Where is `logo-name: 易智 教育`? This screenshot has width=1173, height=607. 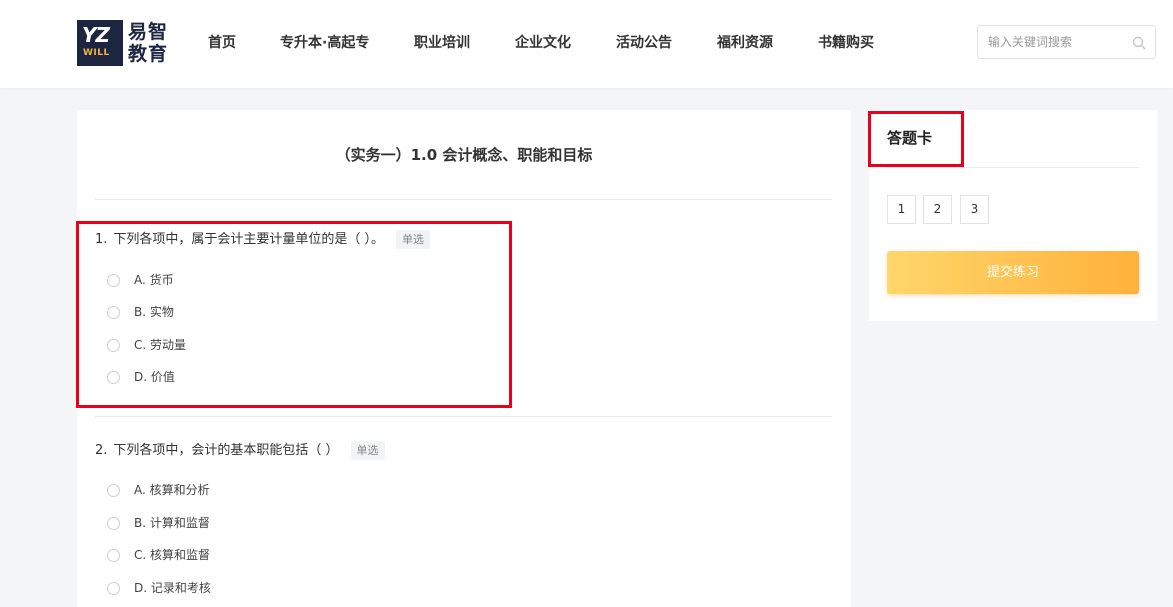 logo-name: 易智 教育 is located at coordinates (149, 43).